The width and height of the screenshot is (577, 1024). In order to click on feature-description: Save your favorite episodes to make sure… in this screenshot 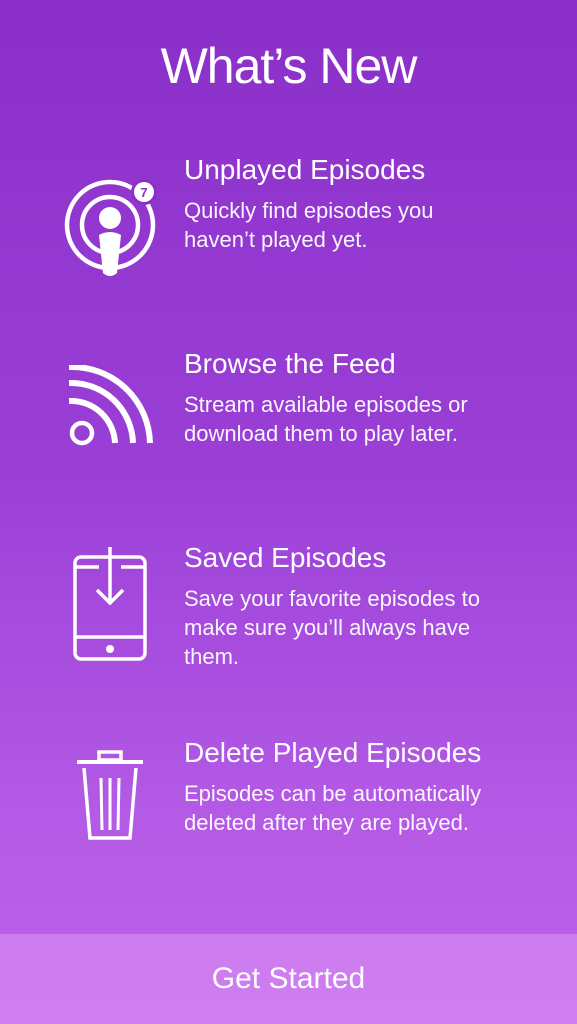, I will do `click(369, 627)`.